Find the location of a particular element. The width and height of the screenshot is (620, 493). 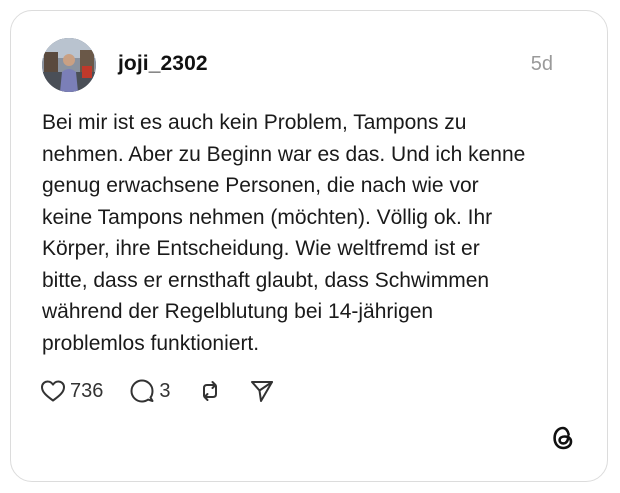

reply-button: 3 is located at coordinates (150, 391).